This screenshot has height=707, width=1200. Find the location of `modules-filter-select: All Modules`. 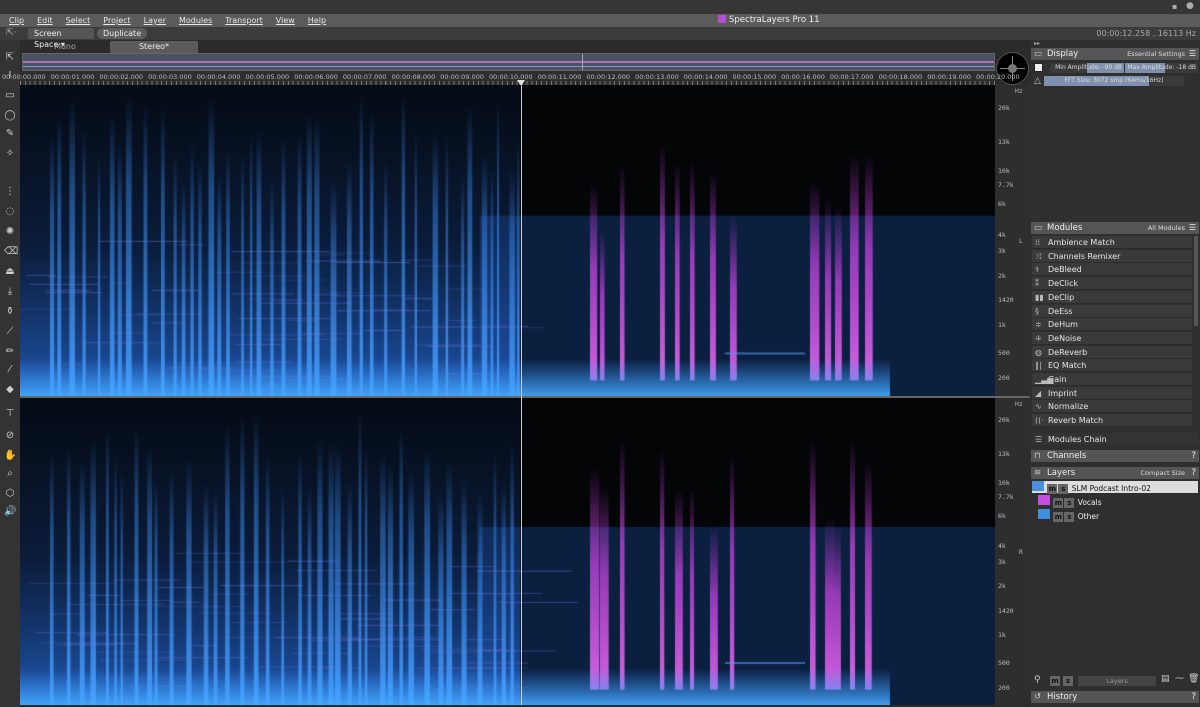

modules-filter-select: All Modules is located at coordinates (1166, 228).